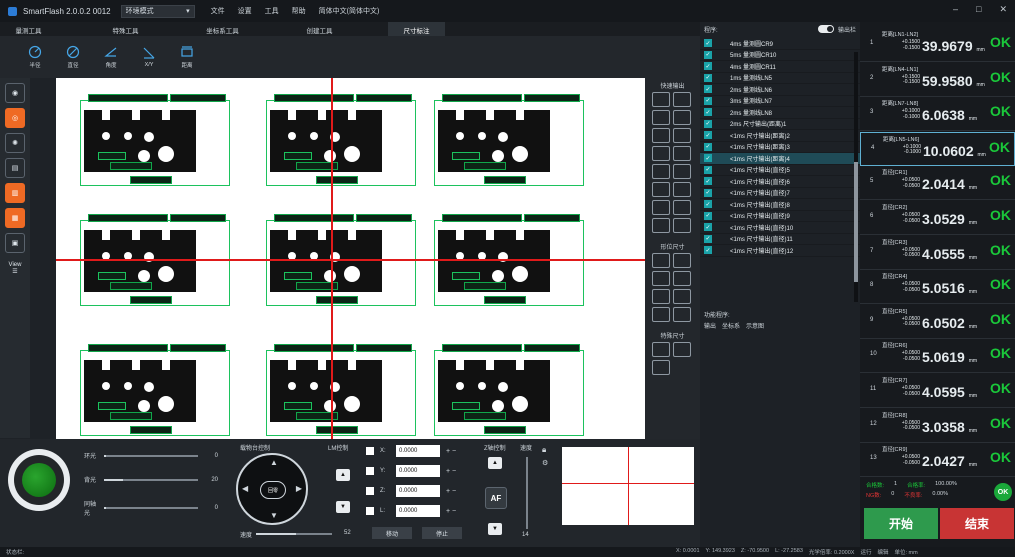 The height and width of the screenshot is (557, 1015). What do you see at coordinates (495, 529) in the screenshot?
I see `z-down-button: ▼` at bounding box center [495, 529].